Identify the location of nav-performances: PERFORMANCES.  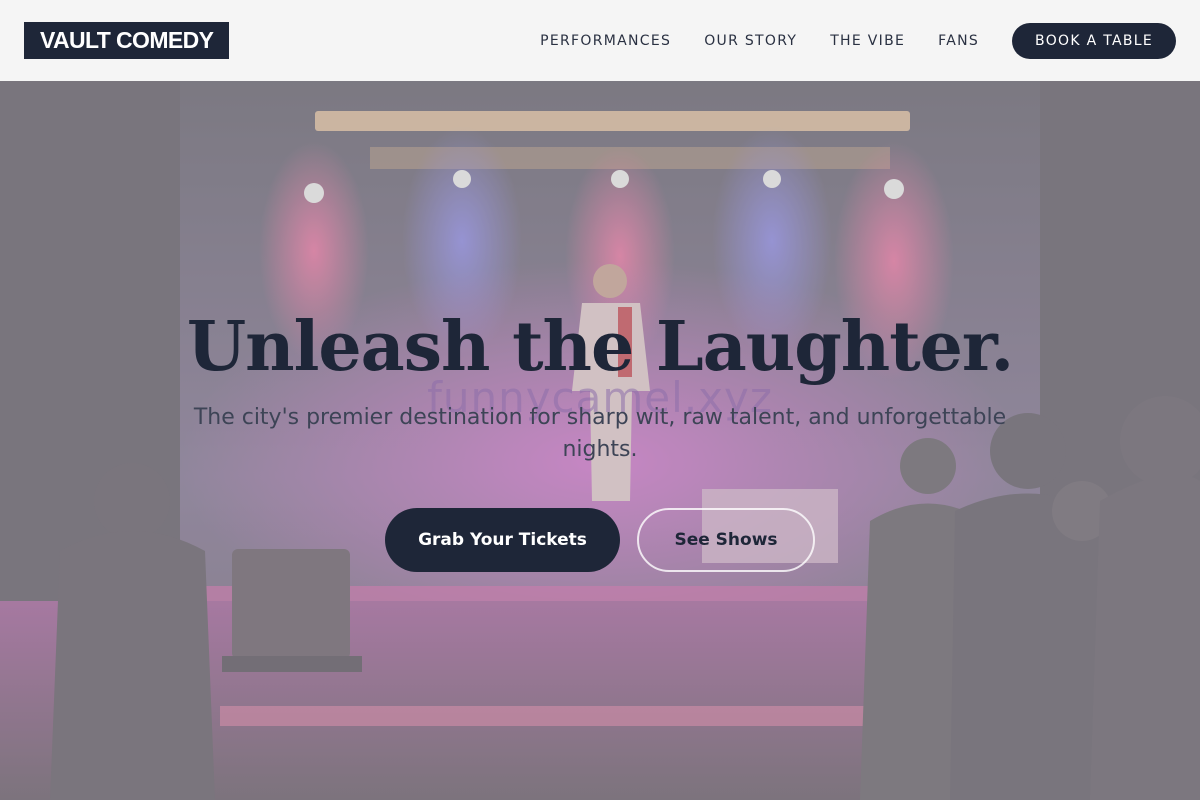
(605, 41).